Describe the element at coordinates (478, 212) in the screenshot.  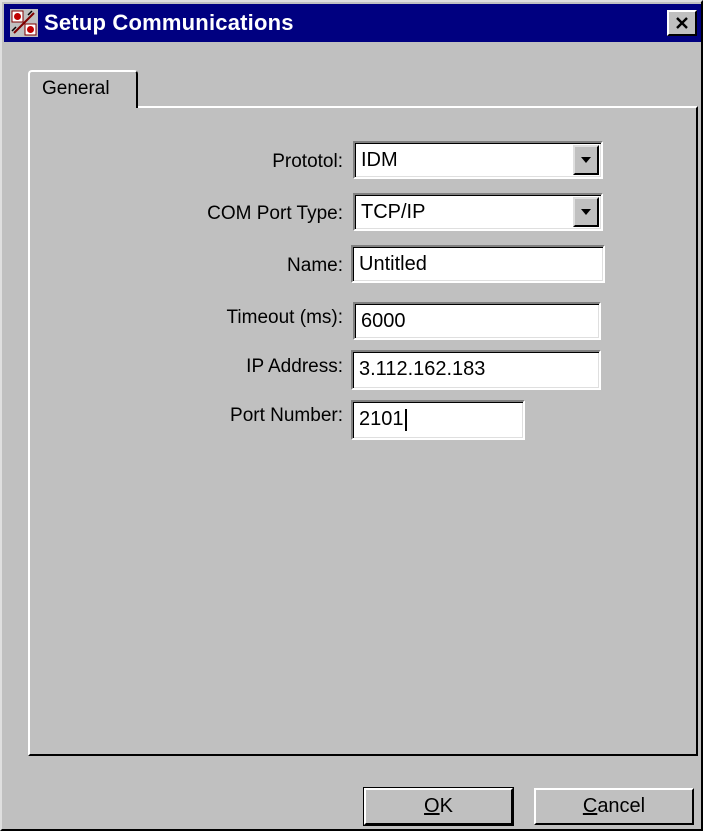
I see `com-port-type-select: TCP/IP` at that location.